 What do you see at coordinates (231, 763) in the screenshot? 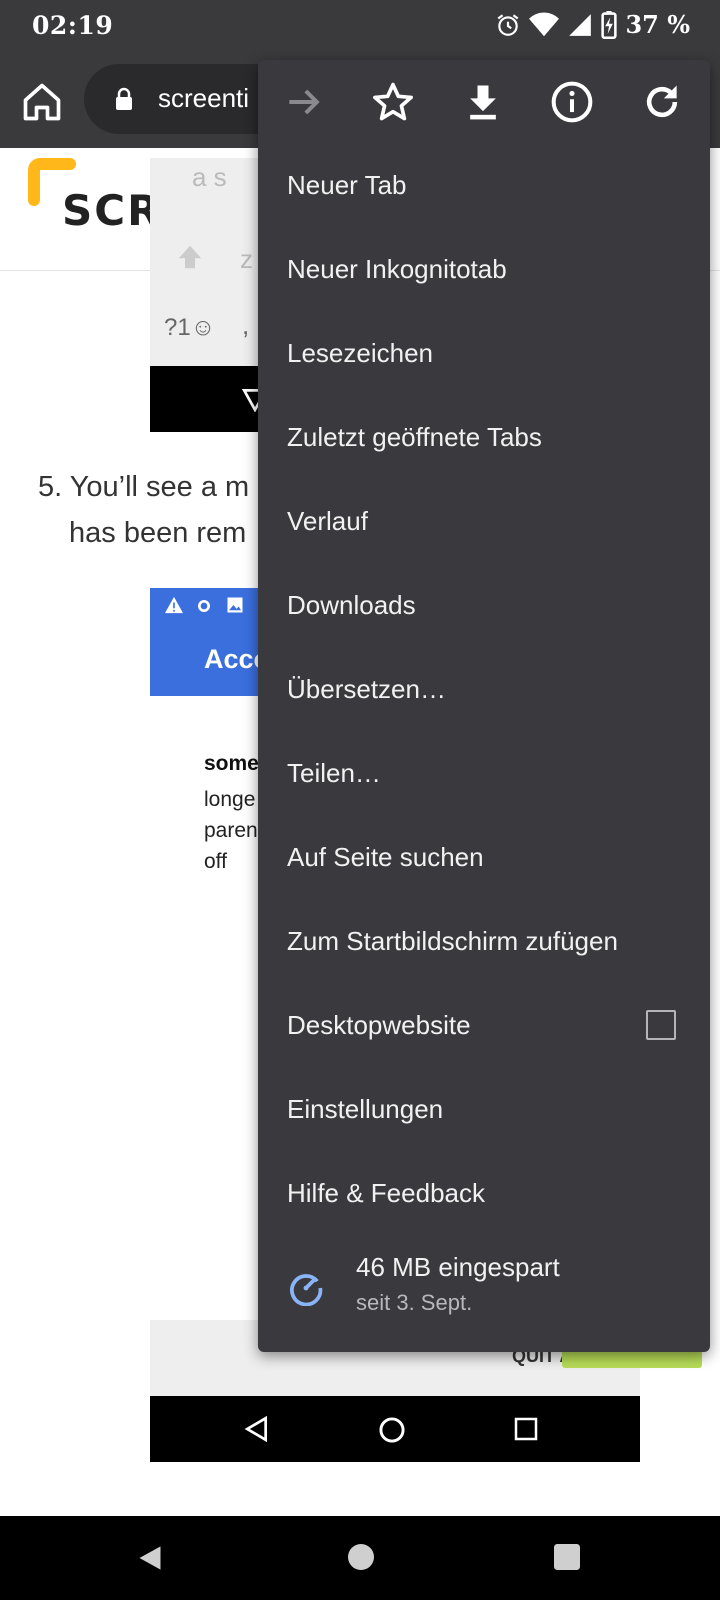
I see `bold-text-fragment: some` at bounding box center [231, 763].